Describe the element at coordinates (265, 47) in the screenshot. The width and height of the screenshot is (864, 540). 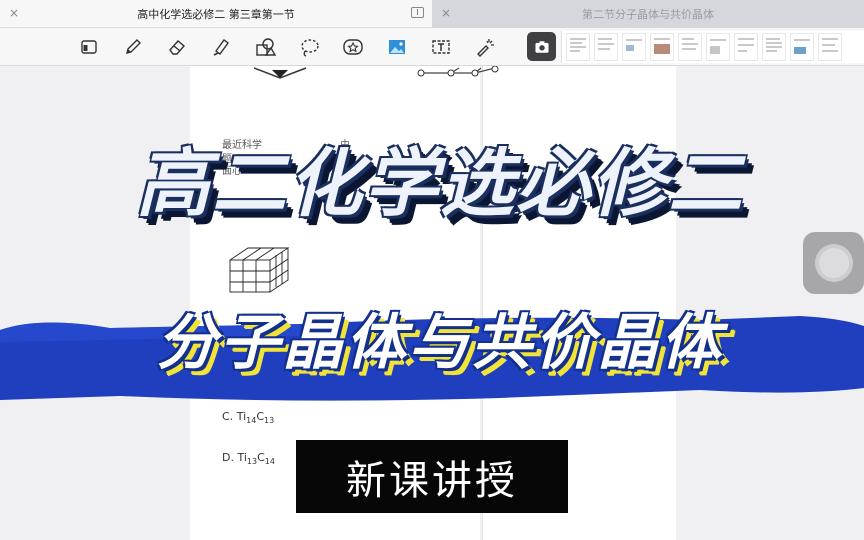
I see `shapes-icon` at that location.